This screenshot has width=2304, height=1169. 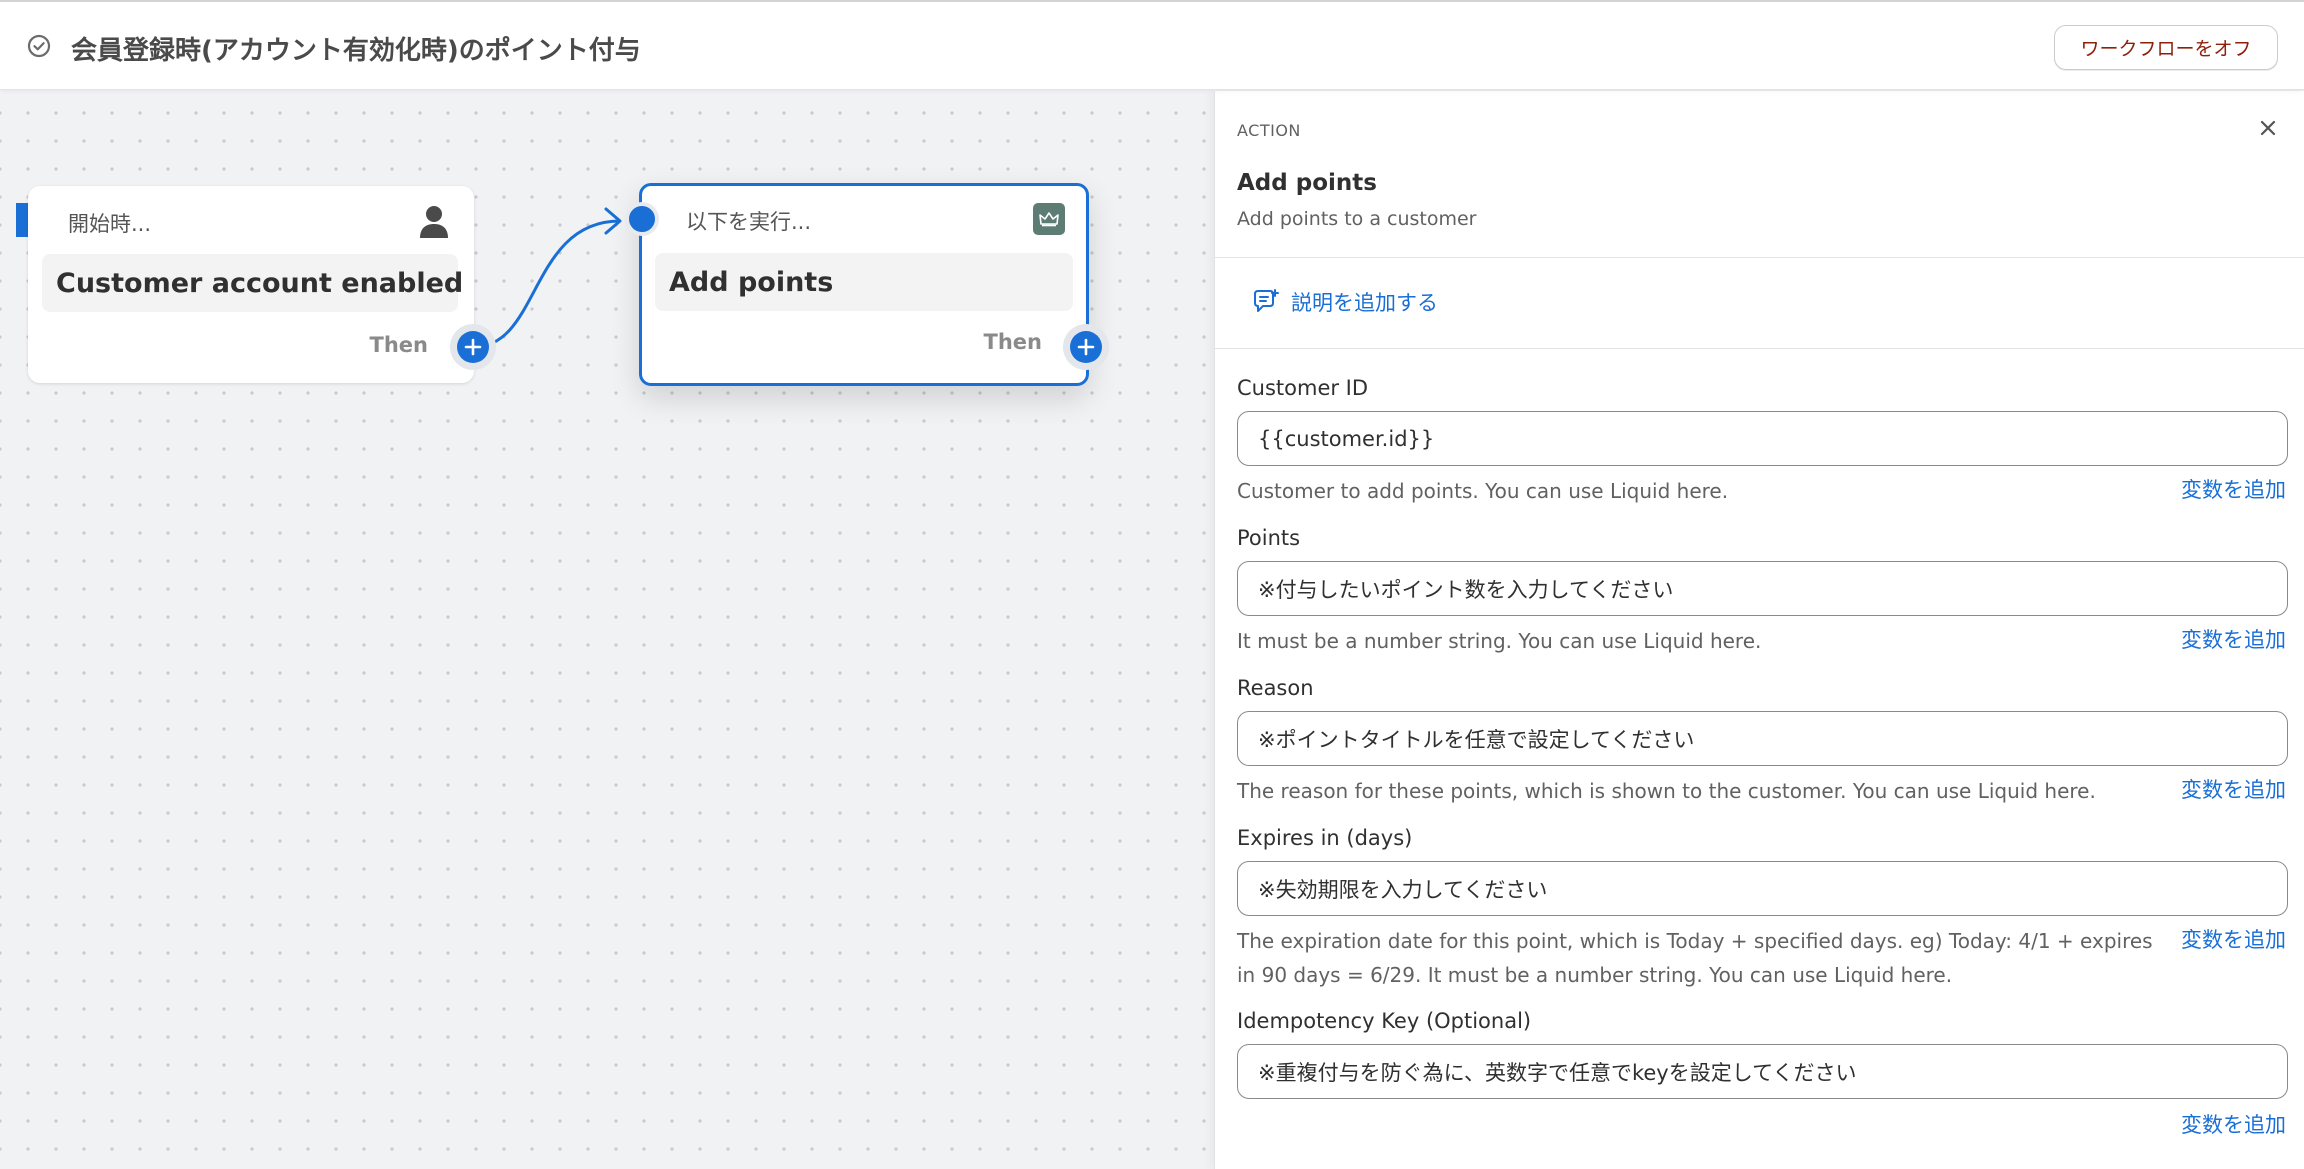 I want to click on expires-add-variable-link: 変数を追加, so click(x=2233, y=939).